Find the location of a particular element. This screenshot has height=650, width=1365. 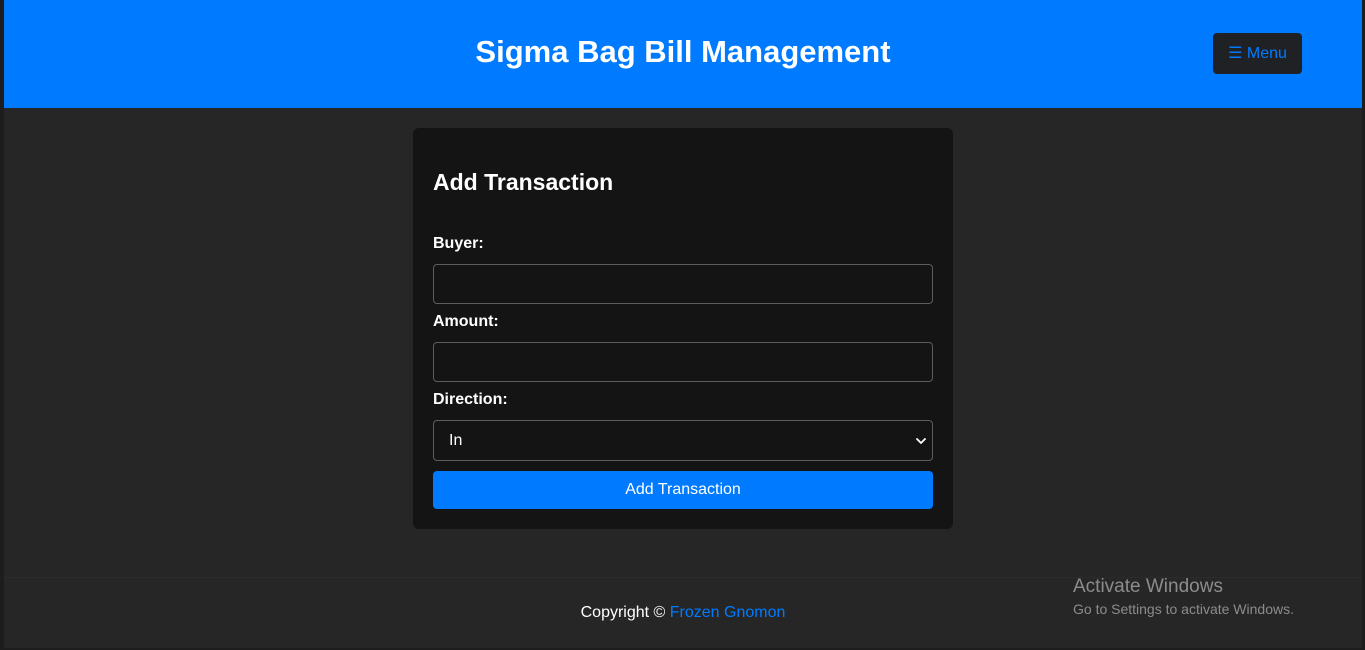

app-title: Sigma Bag Bill Management is located at coordinates (683, 51).